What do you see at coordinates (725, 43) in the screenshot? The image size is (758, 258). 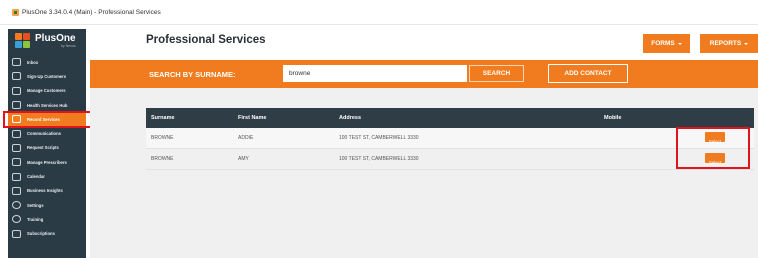 I see `reports-button-label: REPORTS` at bounding box center [725, 43].